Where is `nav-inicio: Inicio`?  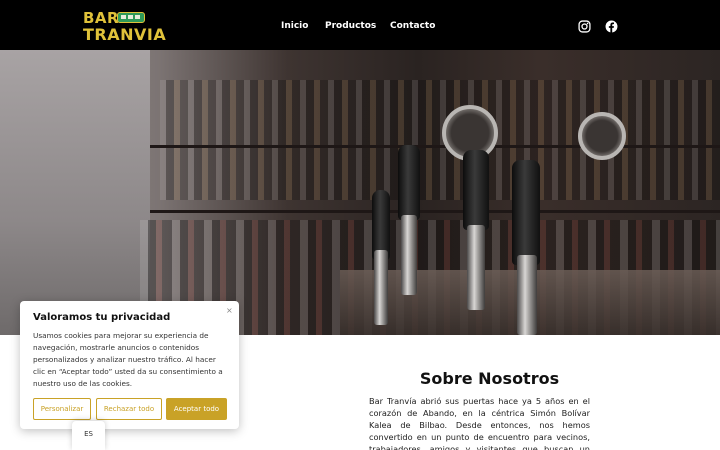
nav-inicio: Inicio is located at coordinates (294, 26).